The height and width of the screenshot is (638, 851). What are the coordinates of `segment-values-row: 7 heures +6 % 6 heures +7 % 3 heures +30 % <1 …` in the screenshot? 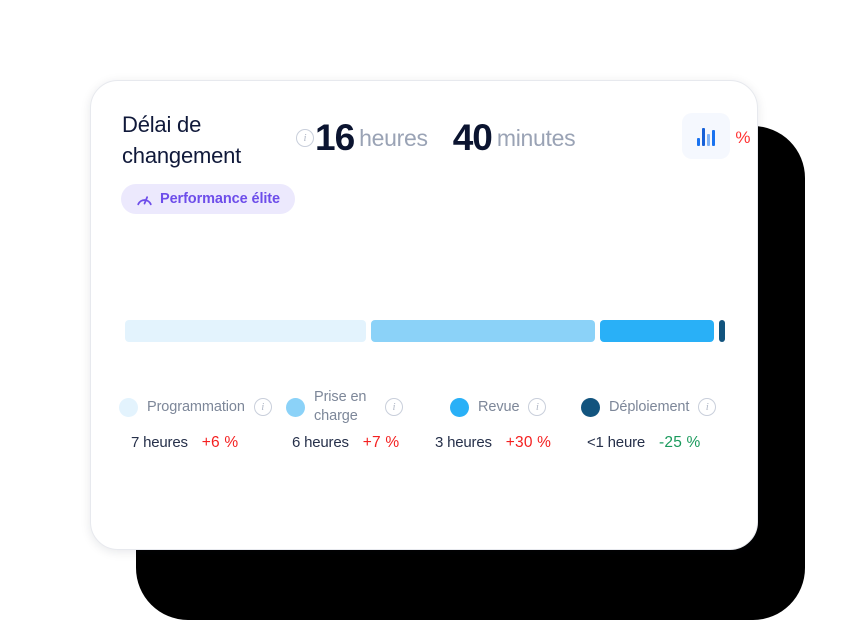 It's located at (425, 446).